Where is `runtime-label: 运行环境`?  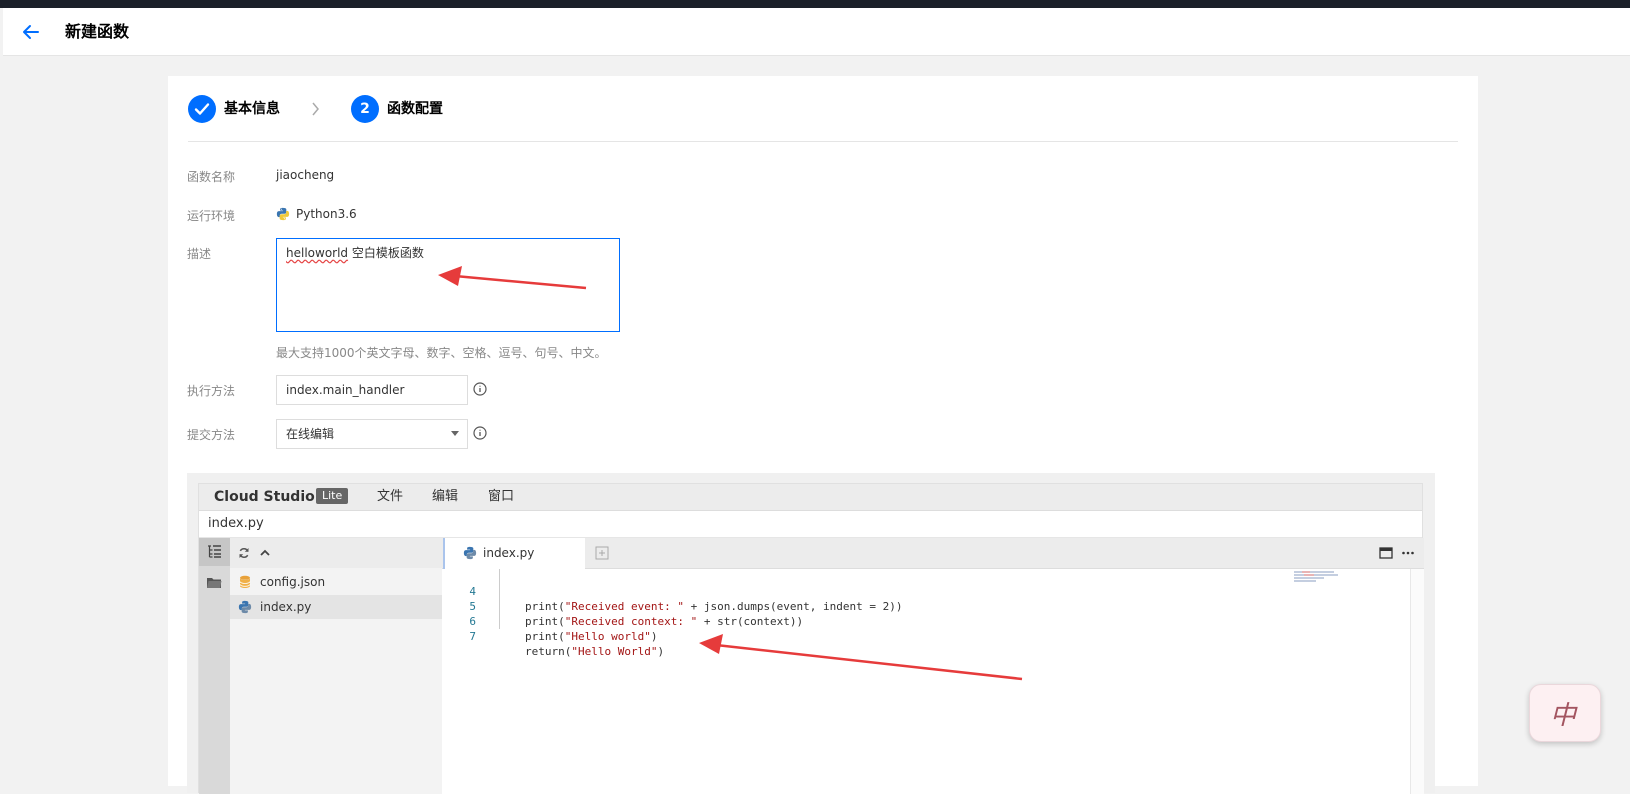 runtime-label: 运行环境 is located at coordinates (211, 216).